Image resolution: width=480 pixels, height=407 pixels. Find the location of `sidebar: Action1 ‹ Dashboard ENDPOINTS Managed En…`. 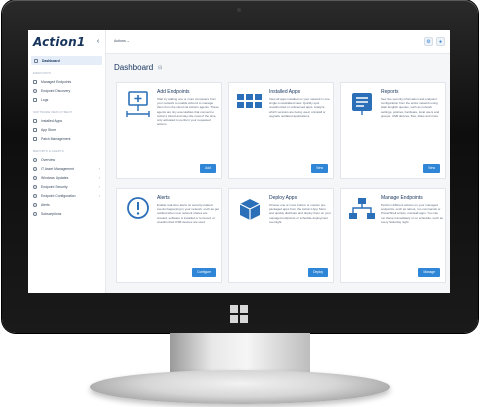

sidebar: Action1 ‹ Dashboard ENDPOINTS Managed En… is located at coordinates (67, 161).